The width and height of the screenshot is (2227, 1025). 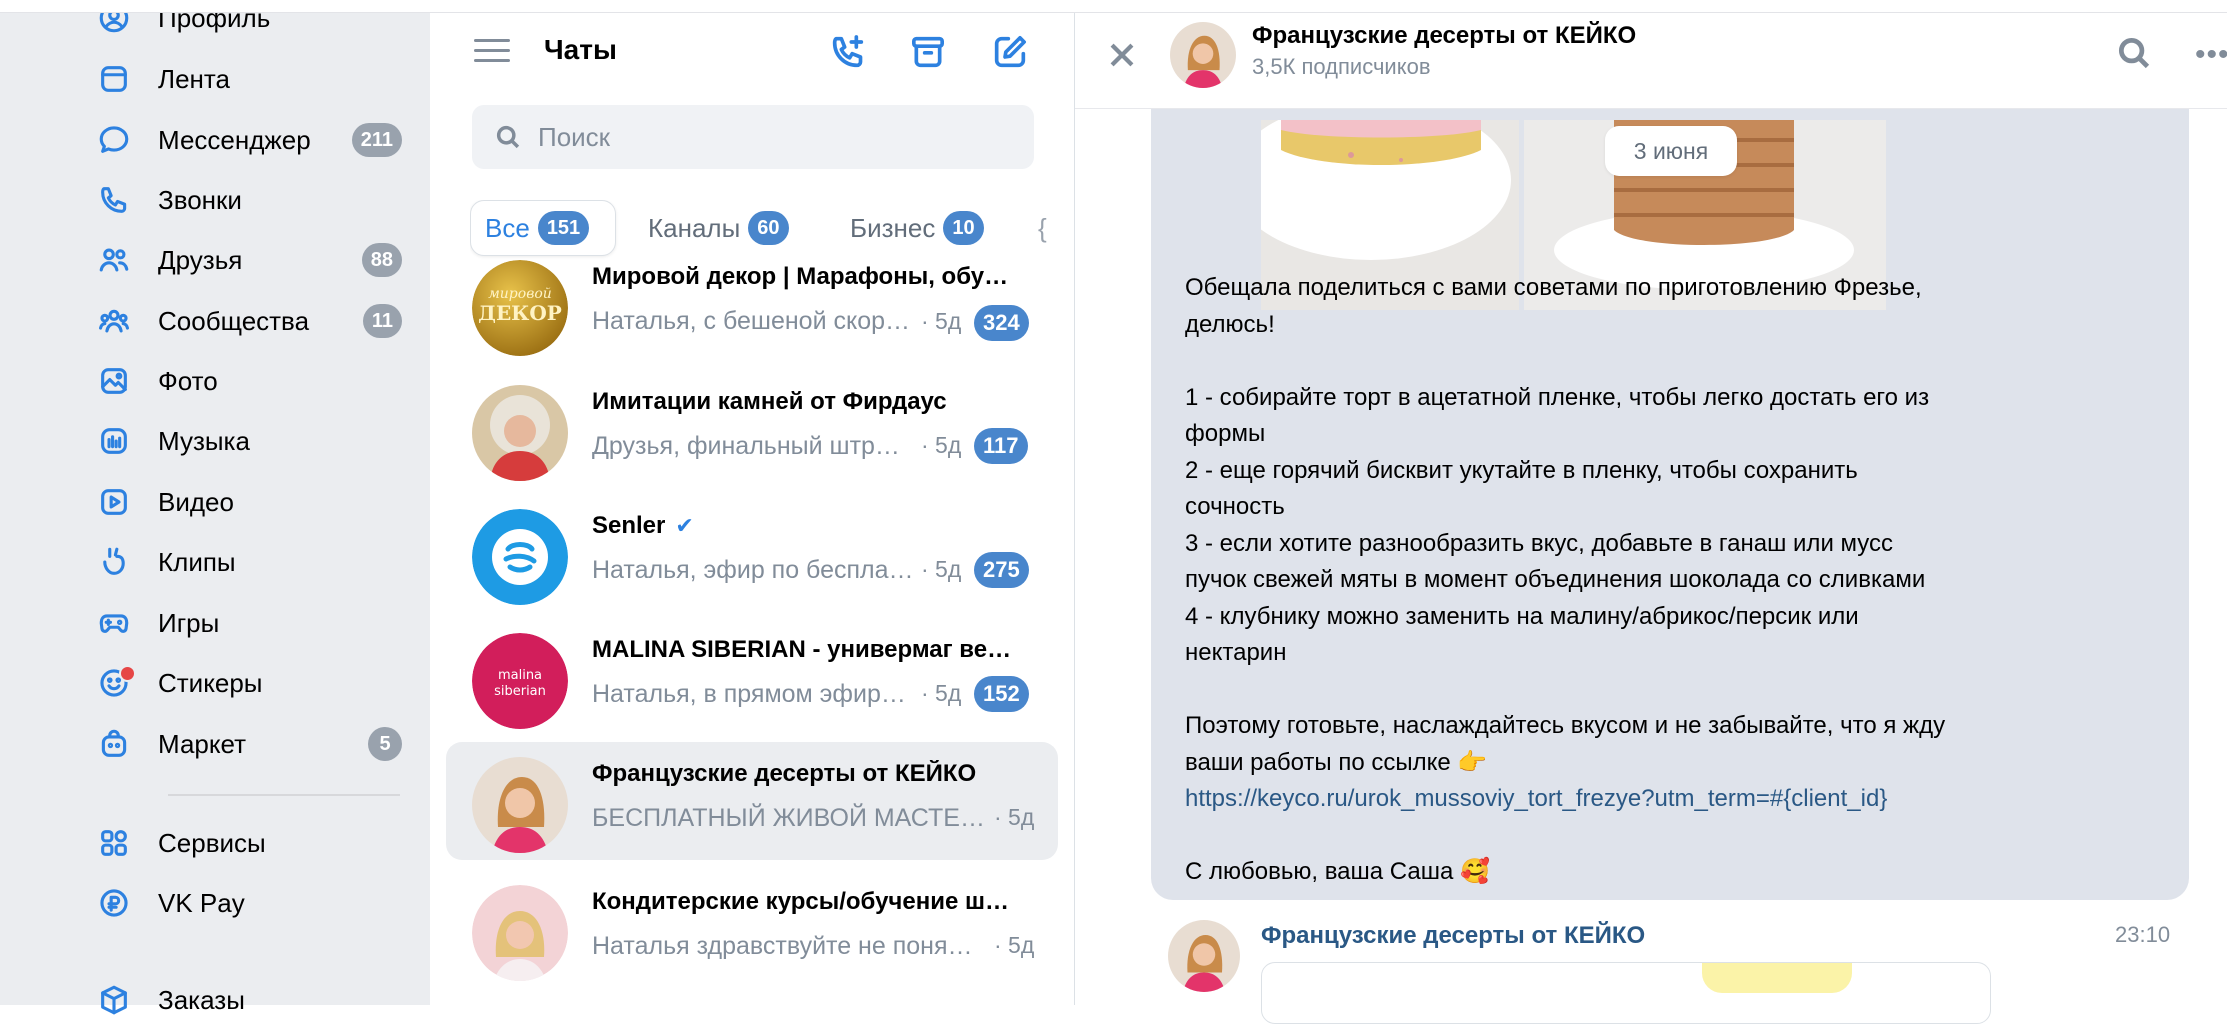 I want to click on nav-item-photo: Фото, so click(x=251, y=381).